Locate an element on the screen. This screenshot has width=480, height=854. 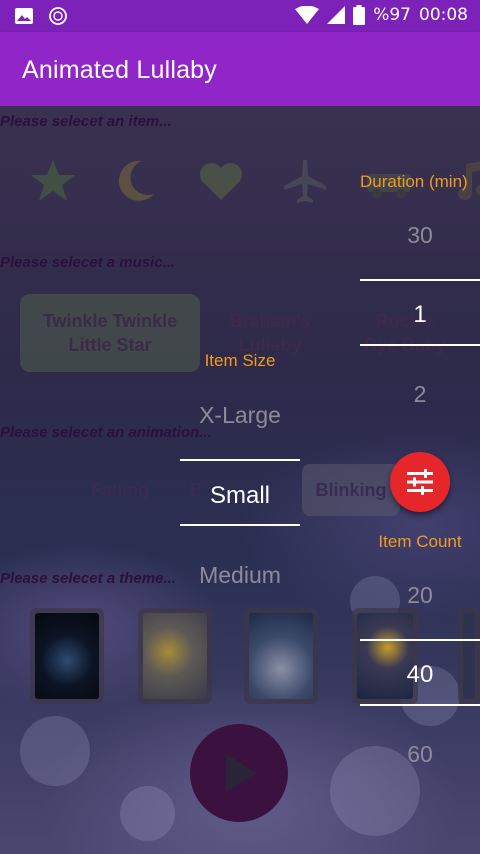
theme-stars-thumbnail is located at coordinates (175, 656).